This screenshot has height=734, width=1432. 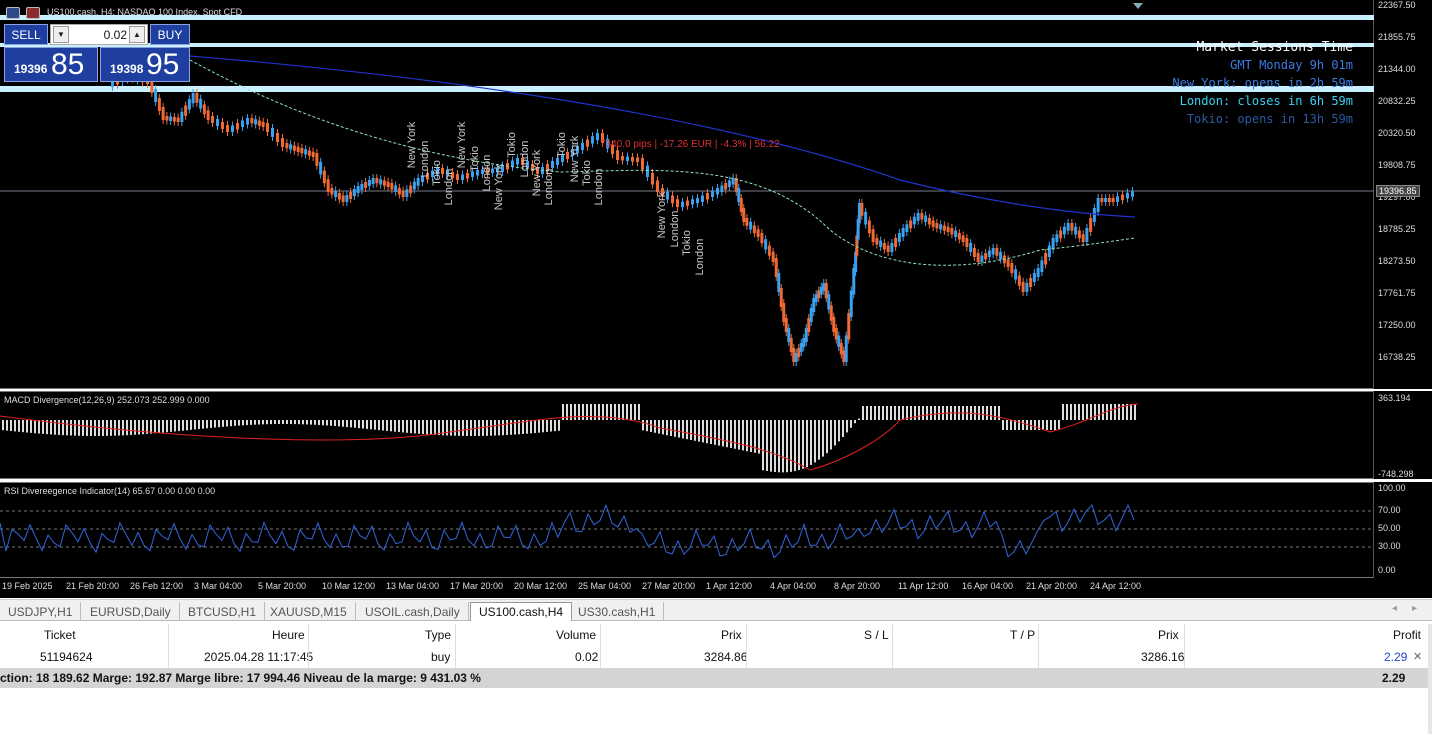 What do you see at coordinates (145, 64) in the screenshot?
I see `buy-quote: 19398 95` at bounding box center [145, 64].